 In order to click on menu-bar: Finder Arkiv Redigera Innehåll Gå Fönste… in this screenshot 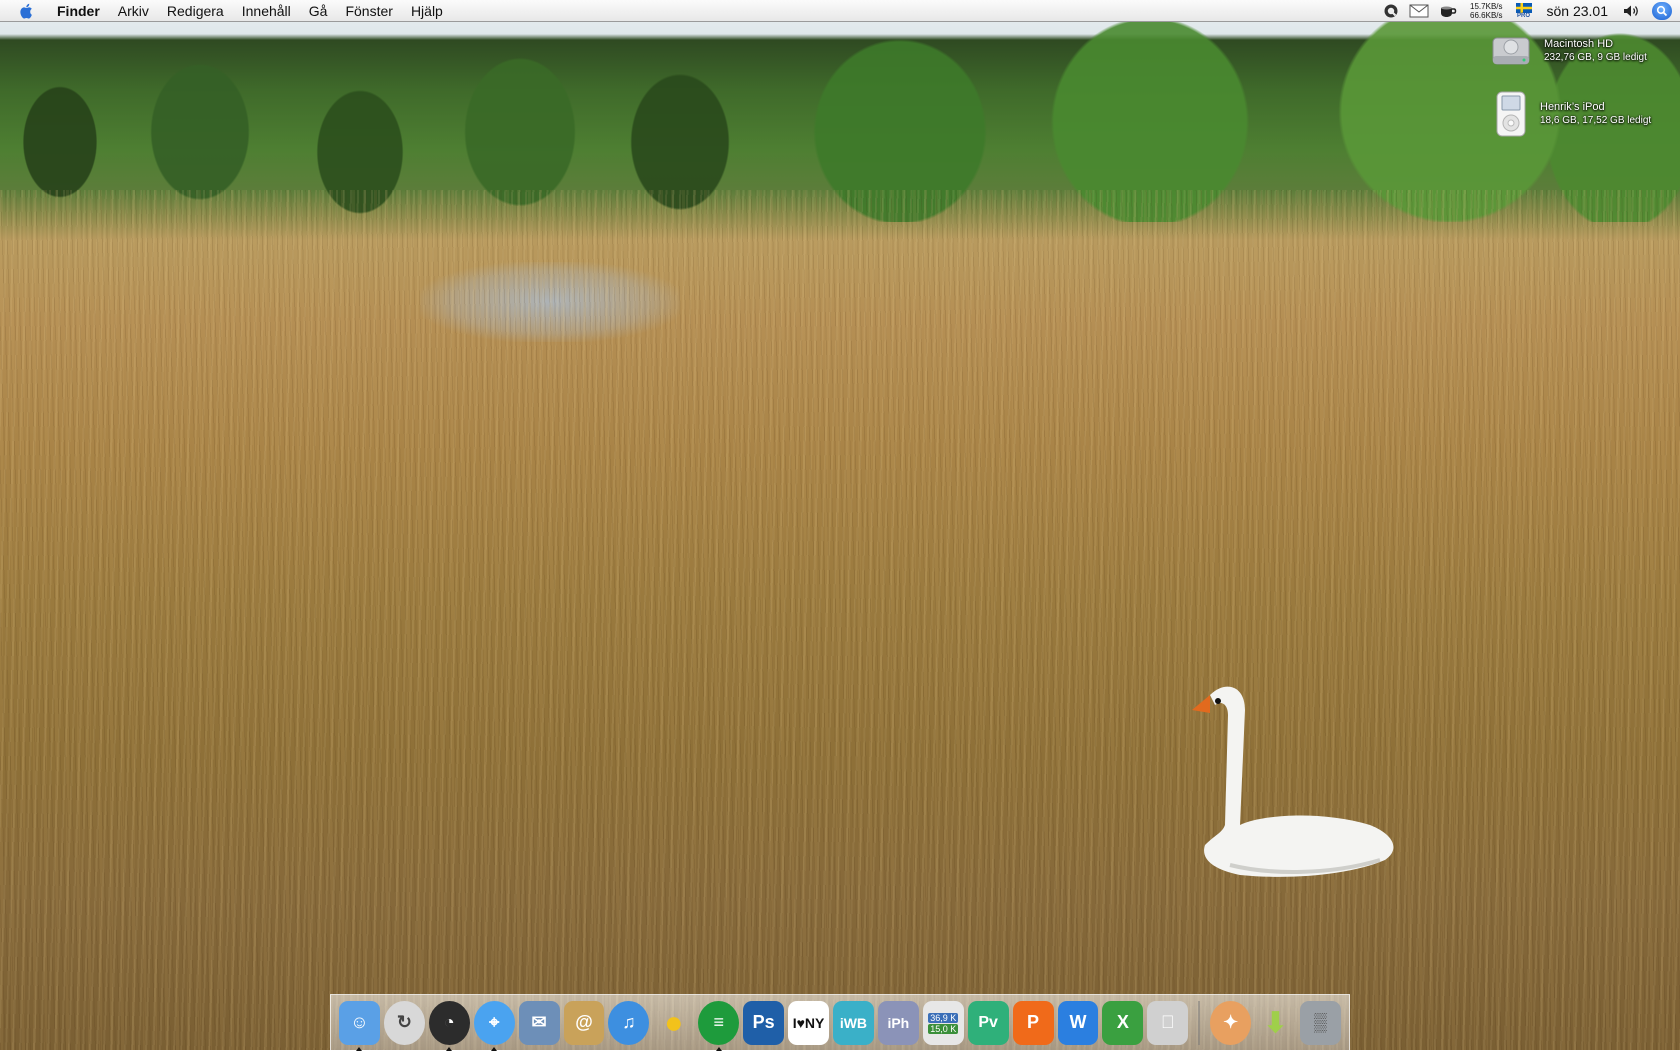, I will do `click(840, 11)`.